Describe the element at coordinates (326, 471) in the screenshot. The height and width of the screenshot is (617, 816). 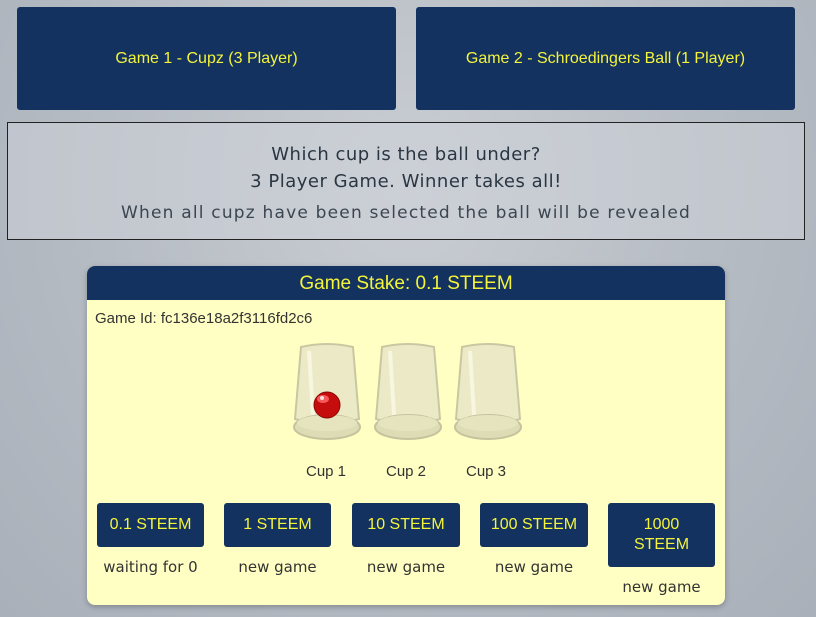
I see `cup-1-label: Cup 1` at that location.